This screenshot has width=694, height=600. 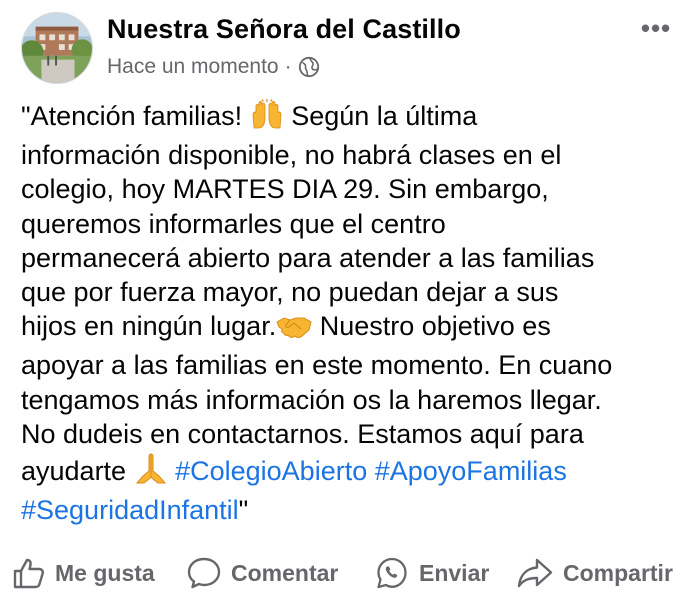 I want to click on school-building-photo, so click(x=57, y=48).